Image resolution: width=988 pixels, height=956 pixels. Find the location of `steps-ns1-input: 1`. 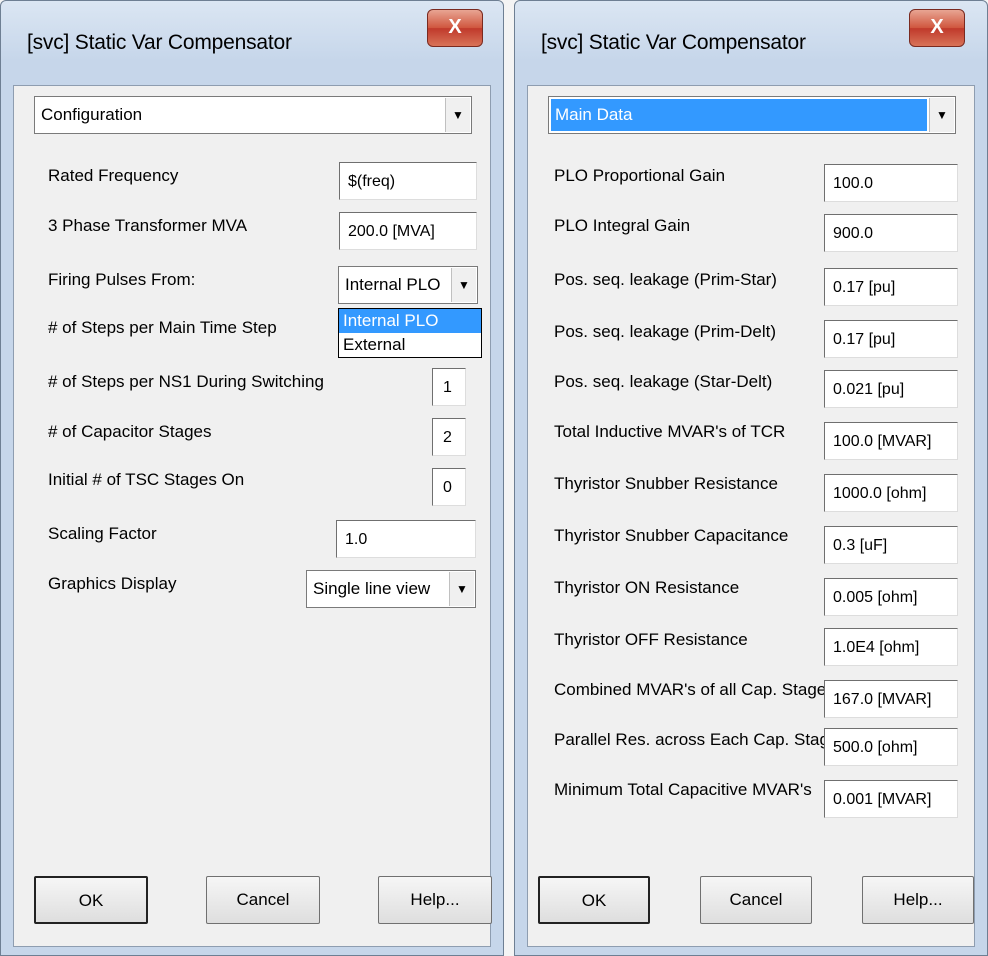

steps-ns1-input: 1 is located at coordinates (449, 387).